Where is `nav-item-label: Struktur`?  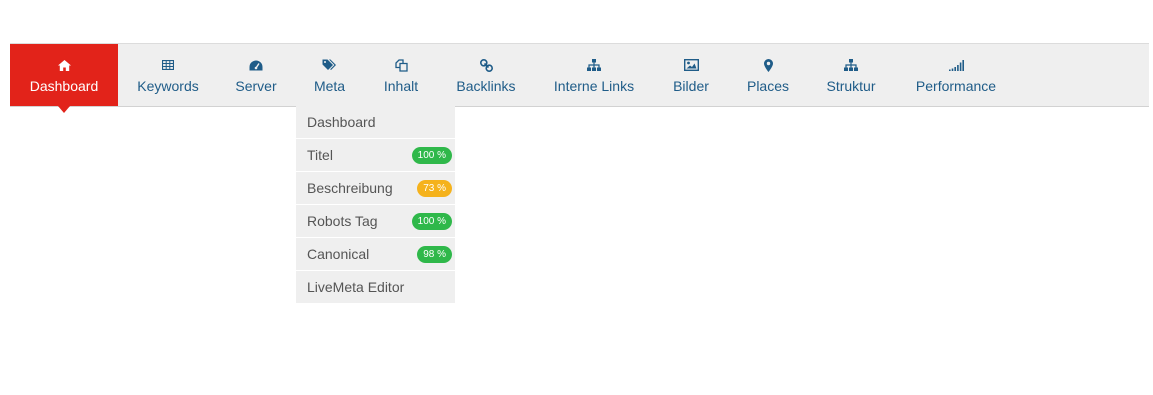
nav-item-label: Struktur is located at coordinates (851, 86).